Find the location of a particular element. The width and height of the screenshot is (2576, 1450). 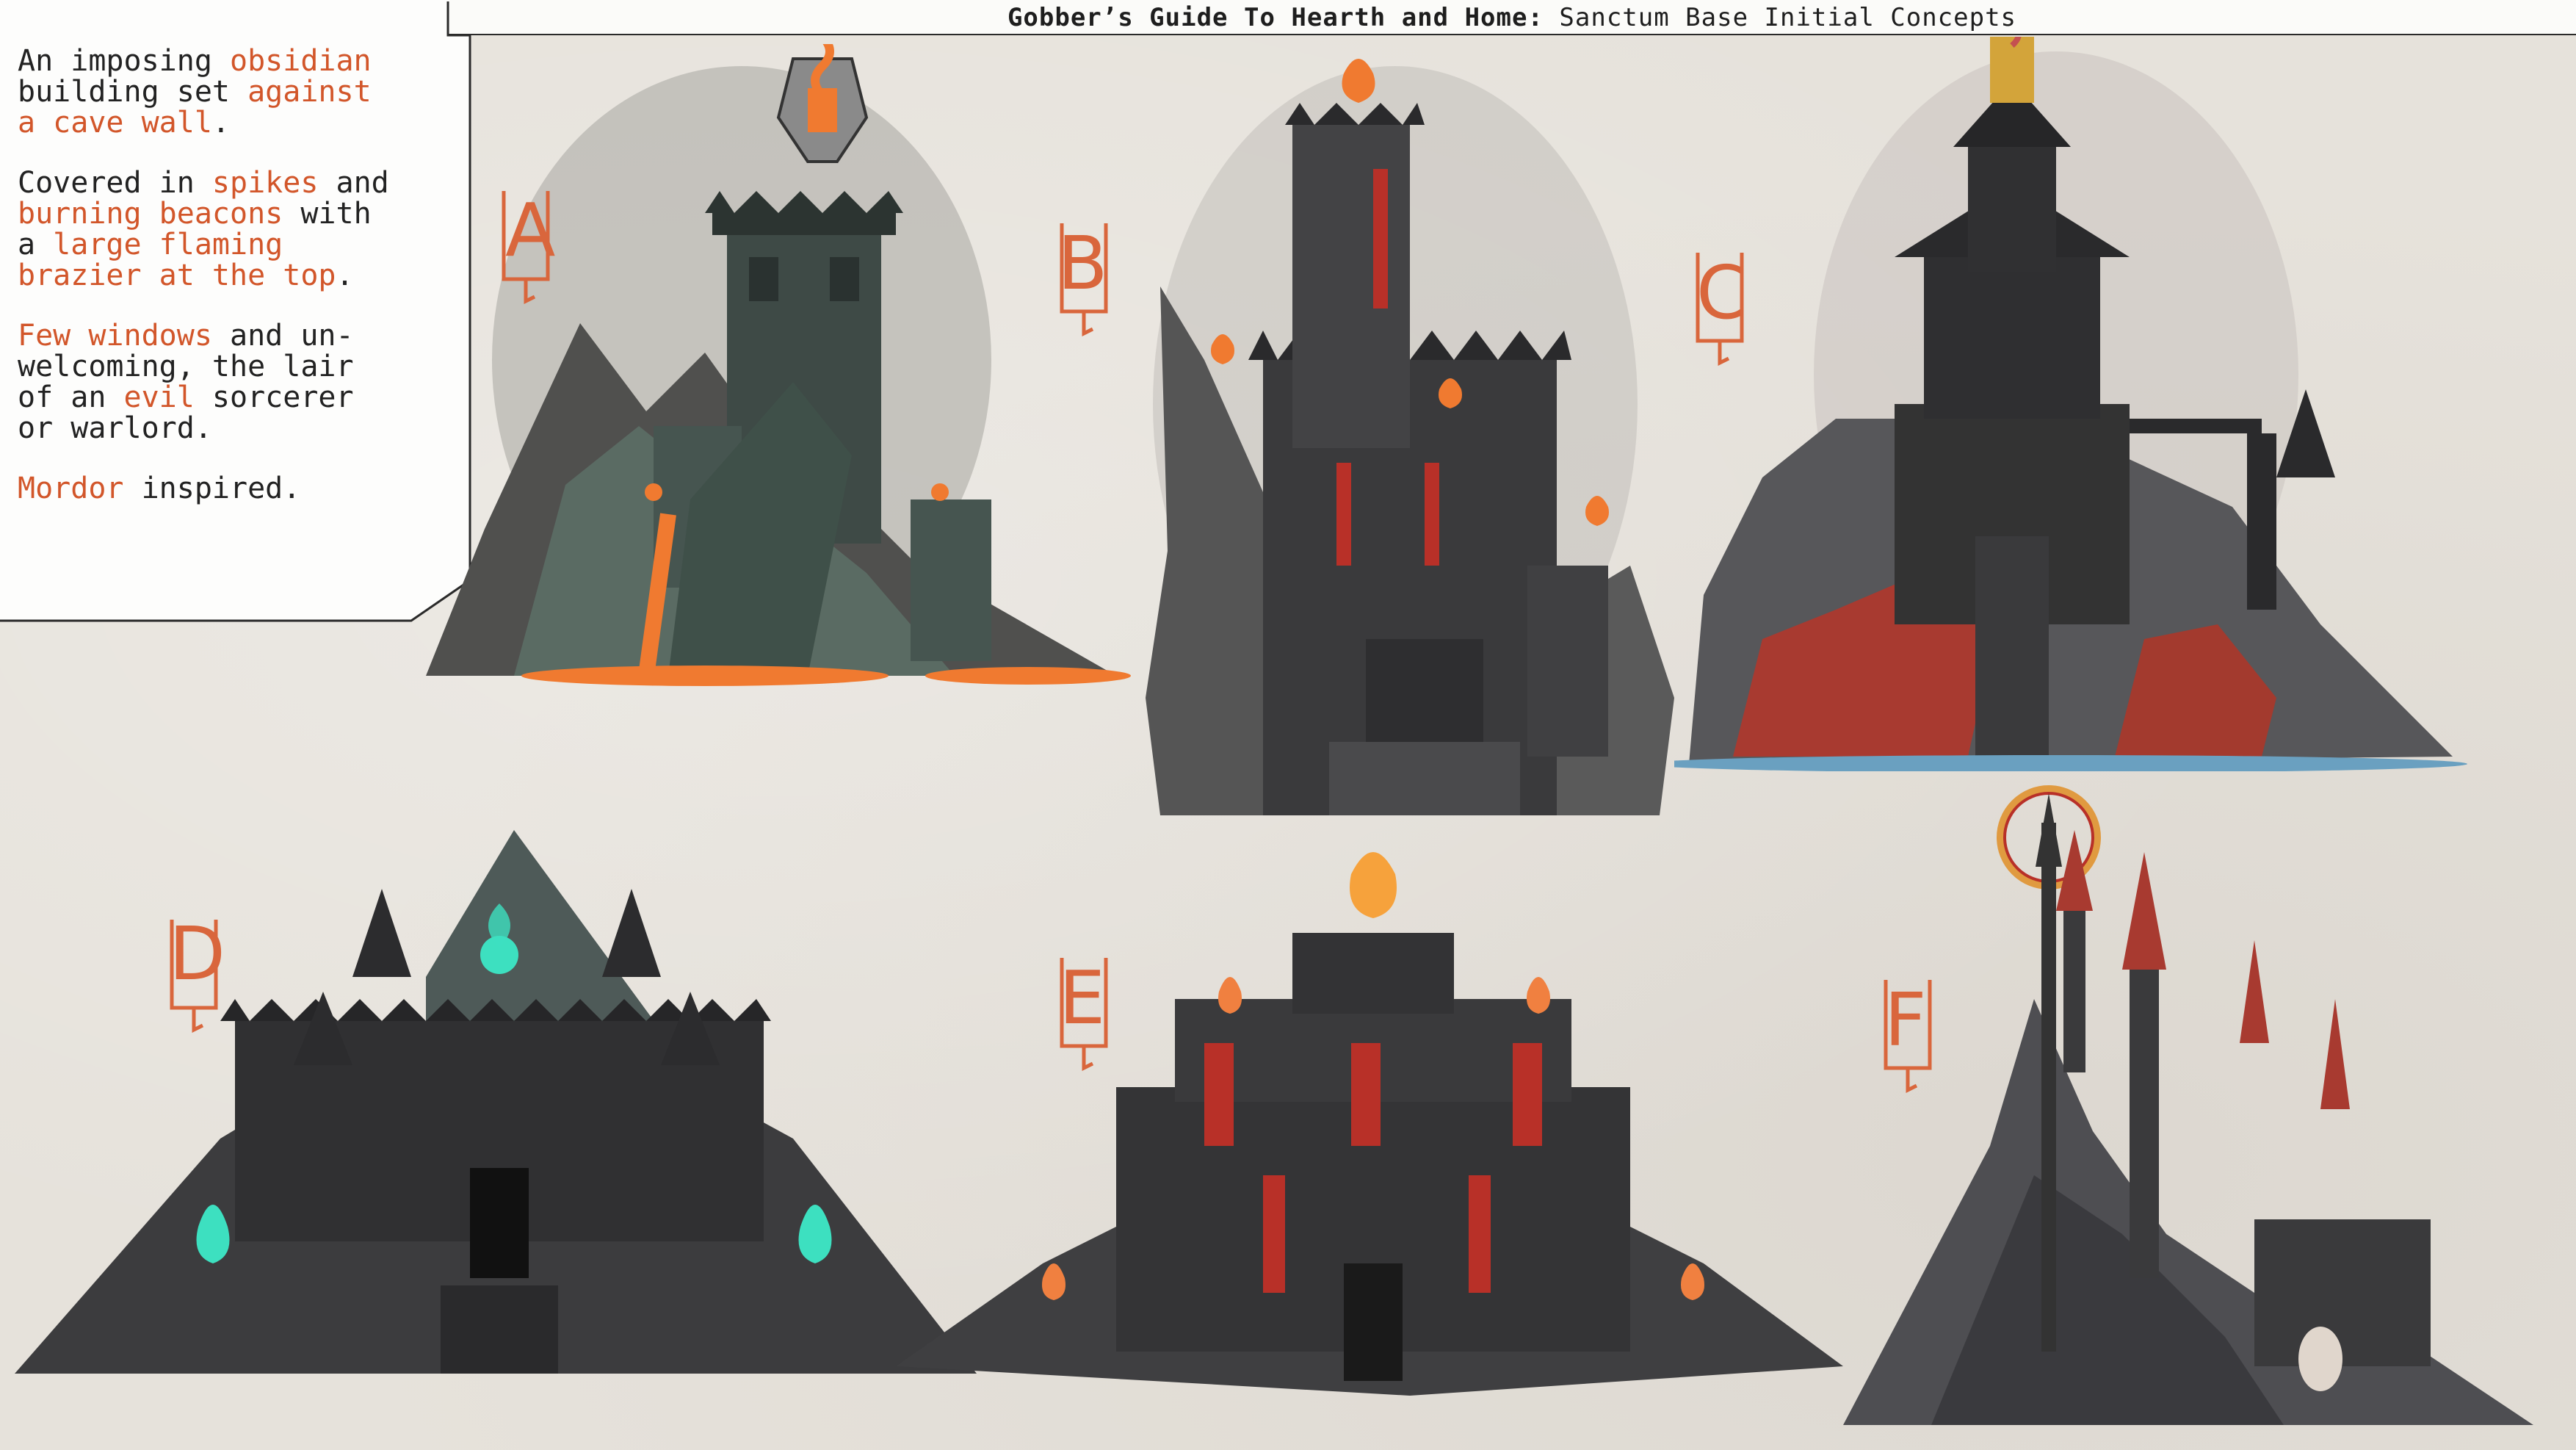

concept-a-label-frame is located at coordinates (526, 248).